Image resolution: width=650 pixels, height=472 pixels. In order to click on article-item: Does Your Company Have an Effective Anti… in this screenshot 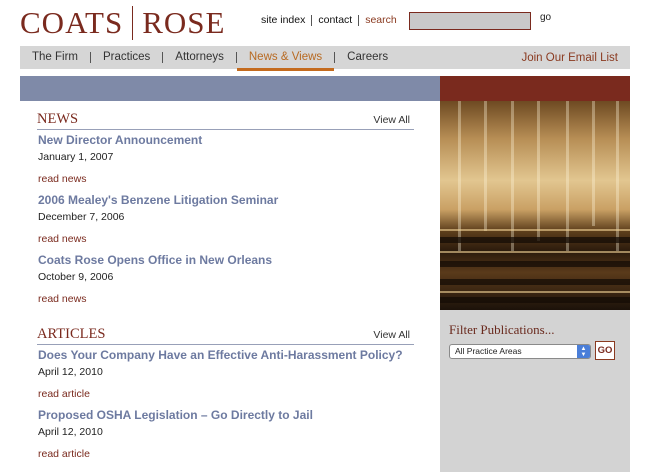, I will do `click(228, 374)`.